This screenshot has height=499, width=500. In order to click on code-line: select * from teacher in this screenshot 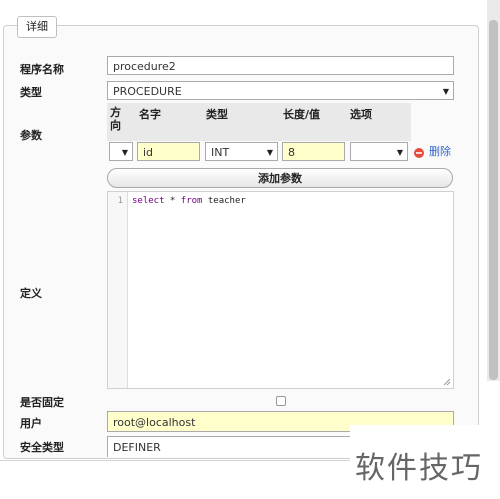, I will do `click(189, 201)`.